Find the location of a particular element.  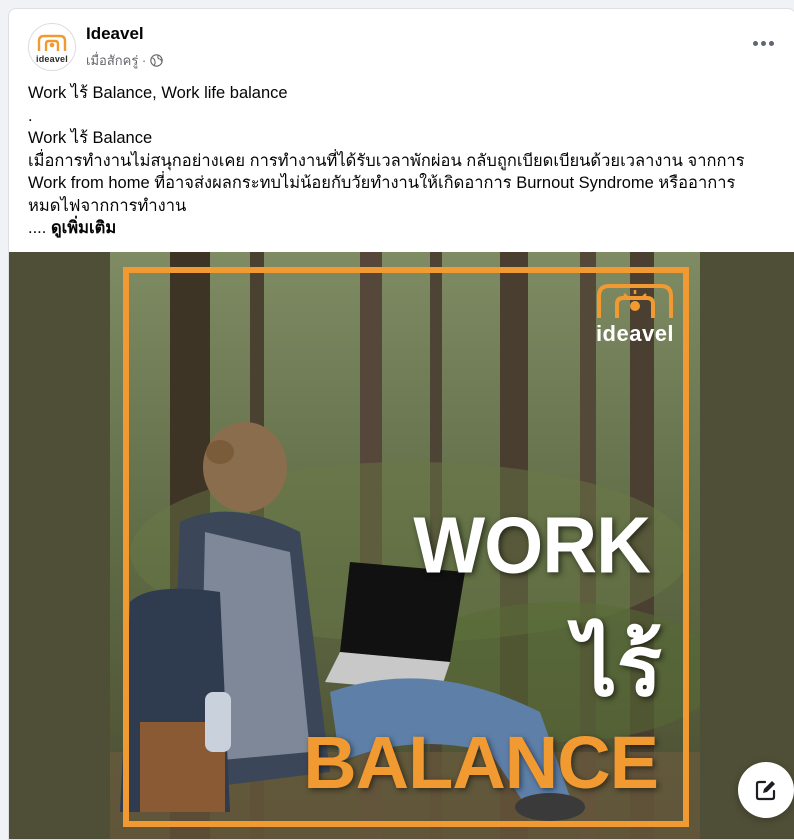

see-more-row: .... ดูเพิ่มเติม is located at coordinates (408, 228).